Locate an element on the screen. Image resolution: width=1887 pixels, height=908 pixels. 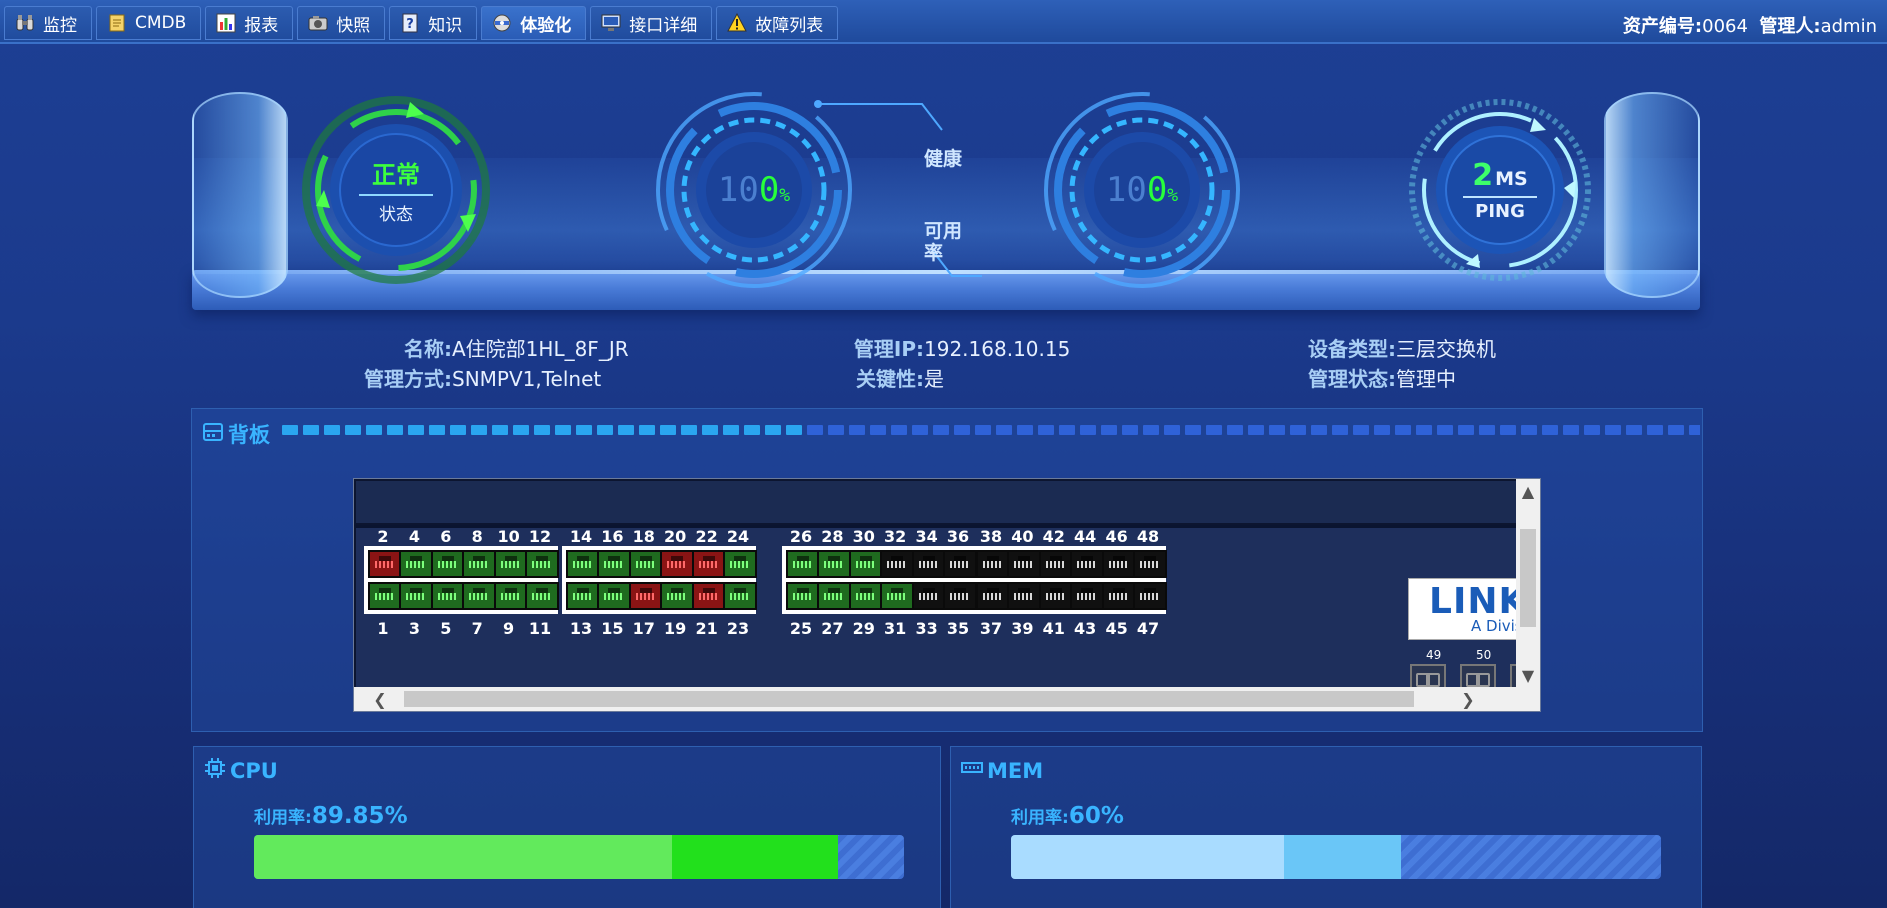
mem-title: MEM is located at coordinates (1002, 770).